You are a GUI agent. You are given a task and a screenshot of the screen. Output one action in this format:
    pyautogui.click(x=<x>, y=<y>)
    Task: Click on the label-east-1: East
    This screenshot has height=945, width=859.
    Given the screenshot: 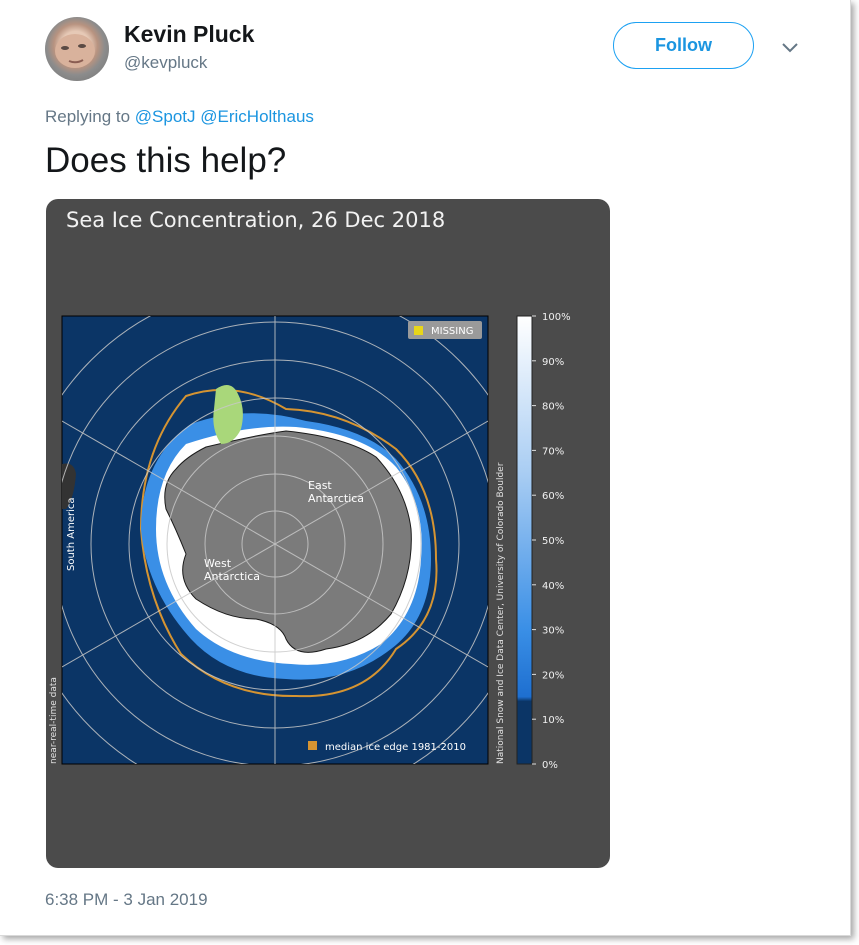 What is the action you would take?
    pyautogui.click(x=320, y=485)
    